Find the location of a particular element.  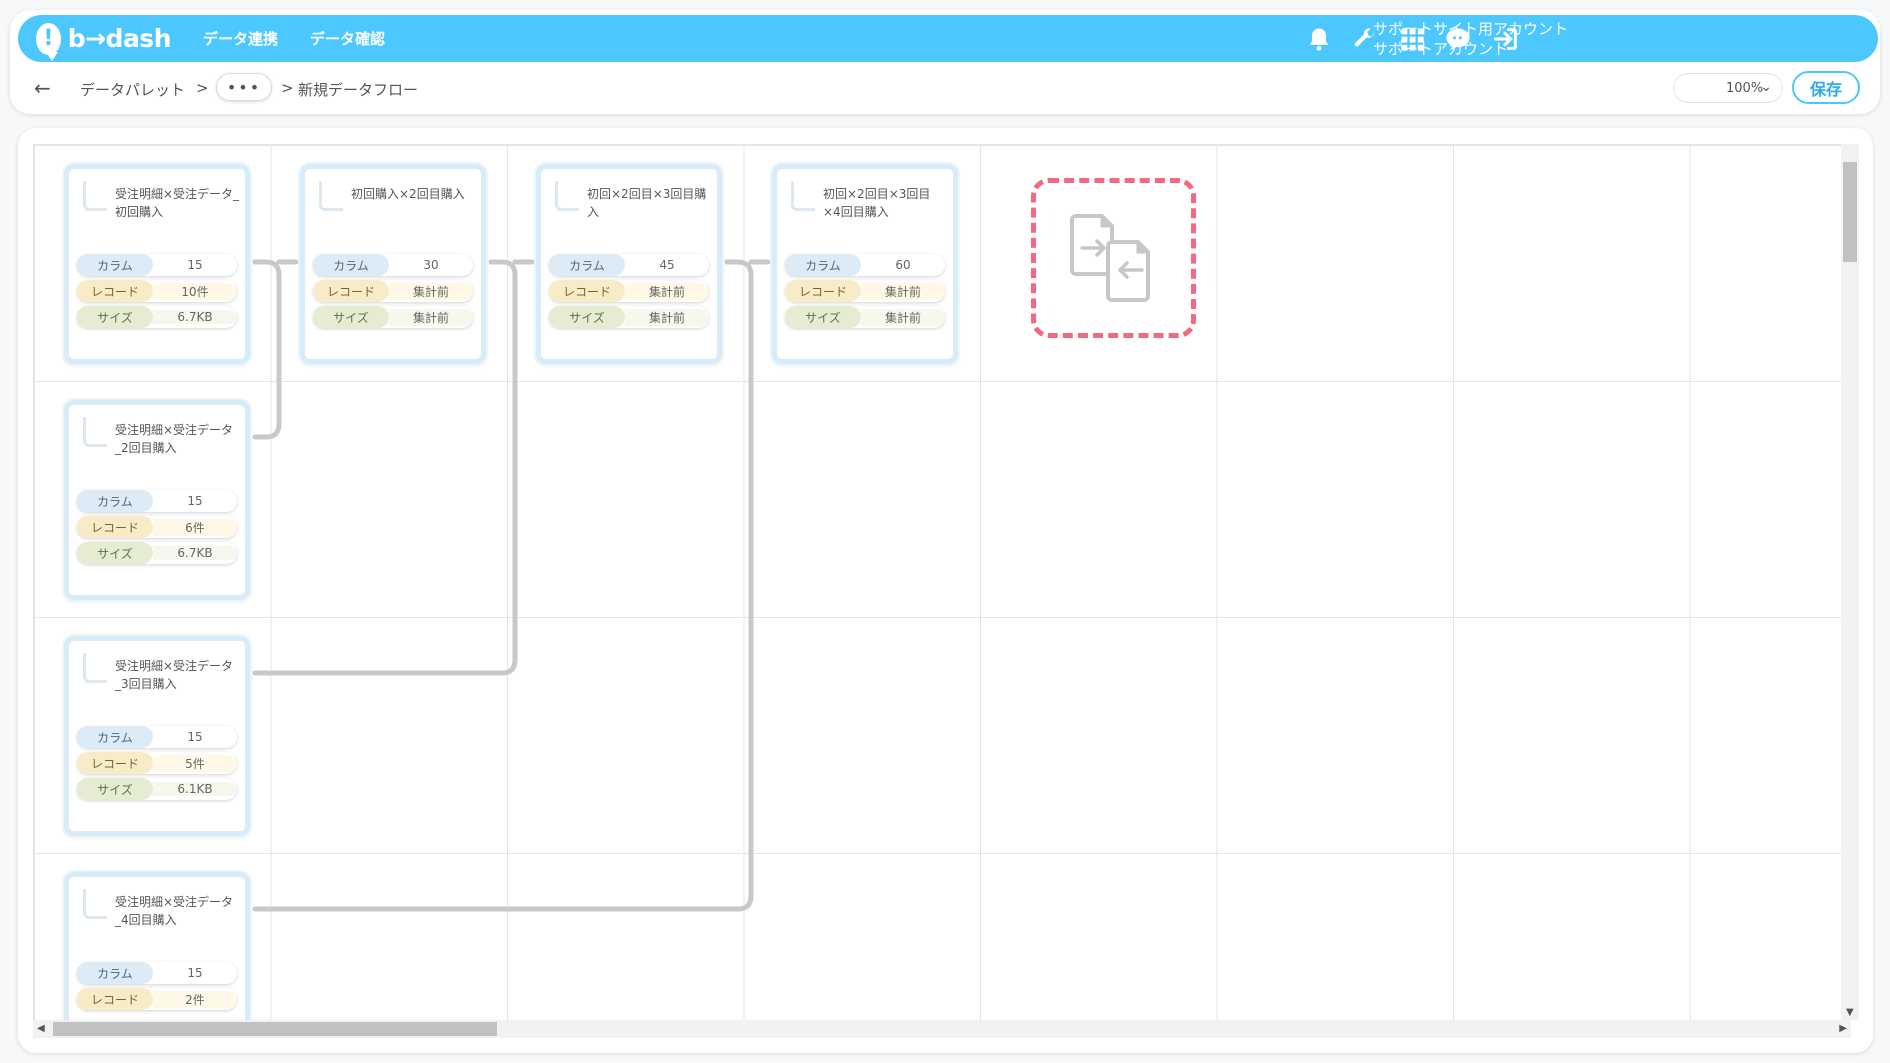

data-card: 受注明細×受注データ_4回目購入 カラム 15 レコード 2件 is located at coordinates (157, 946).